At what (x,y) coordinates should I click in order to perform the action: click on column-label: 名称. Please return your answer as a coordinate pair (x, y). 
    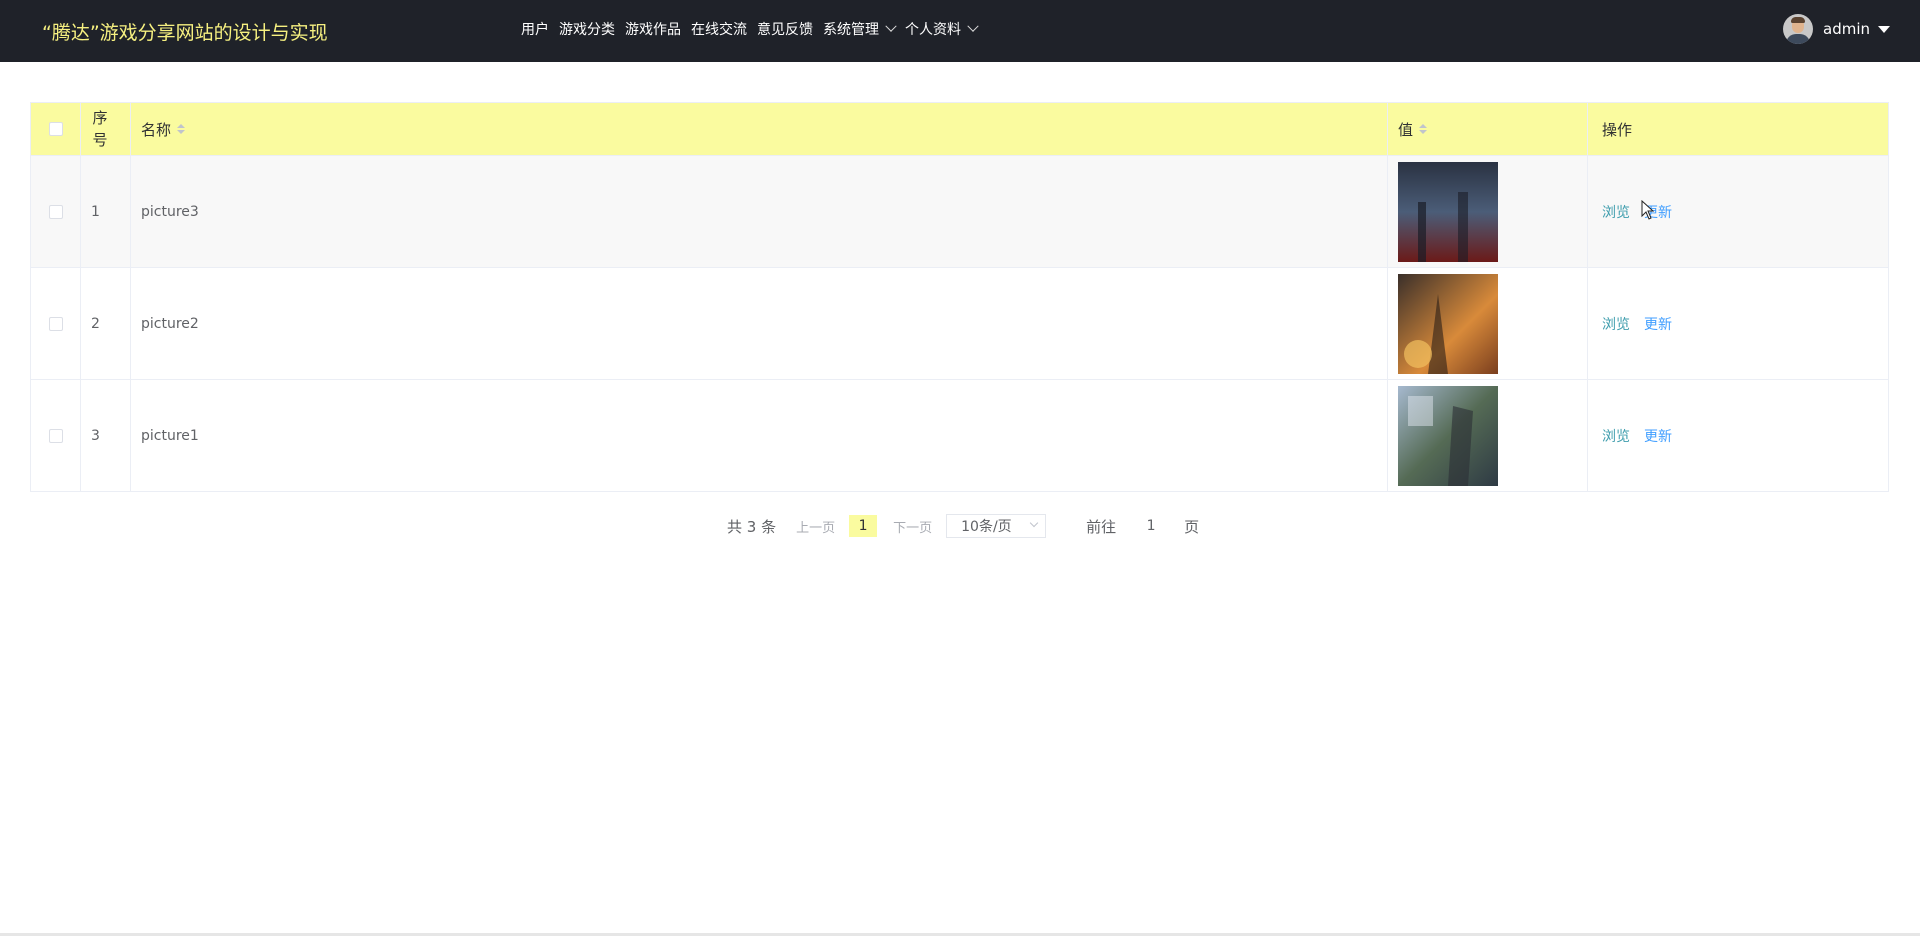
    Looking at the image, I should click on (156, 129).